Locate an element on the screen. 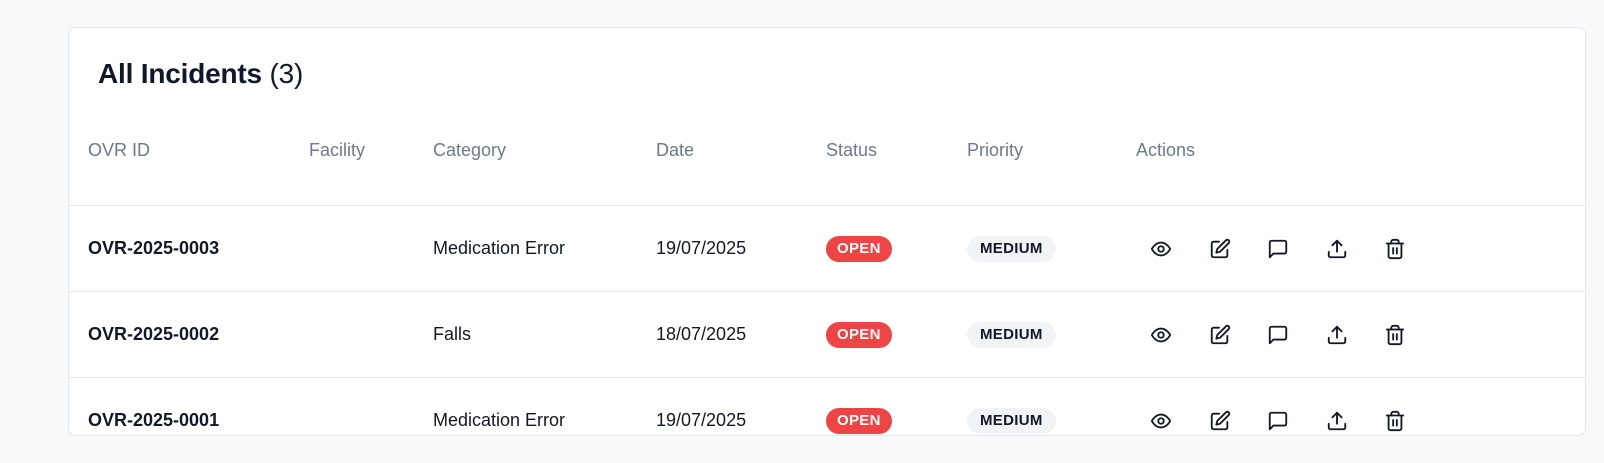 The width and height of the screenshot is (1604, 463). column-header-status: Status is located at coordinates (851, 167).